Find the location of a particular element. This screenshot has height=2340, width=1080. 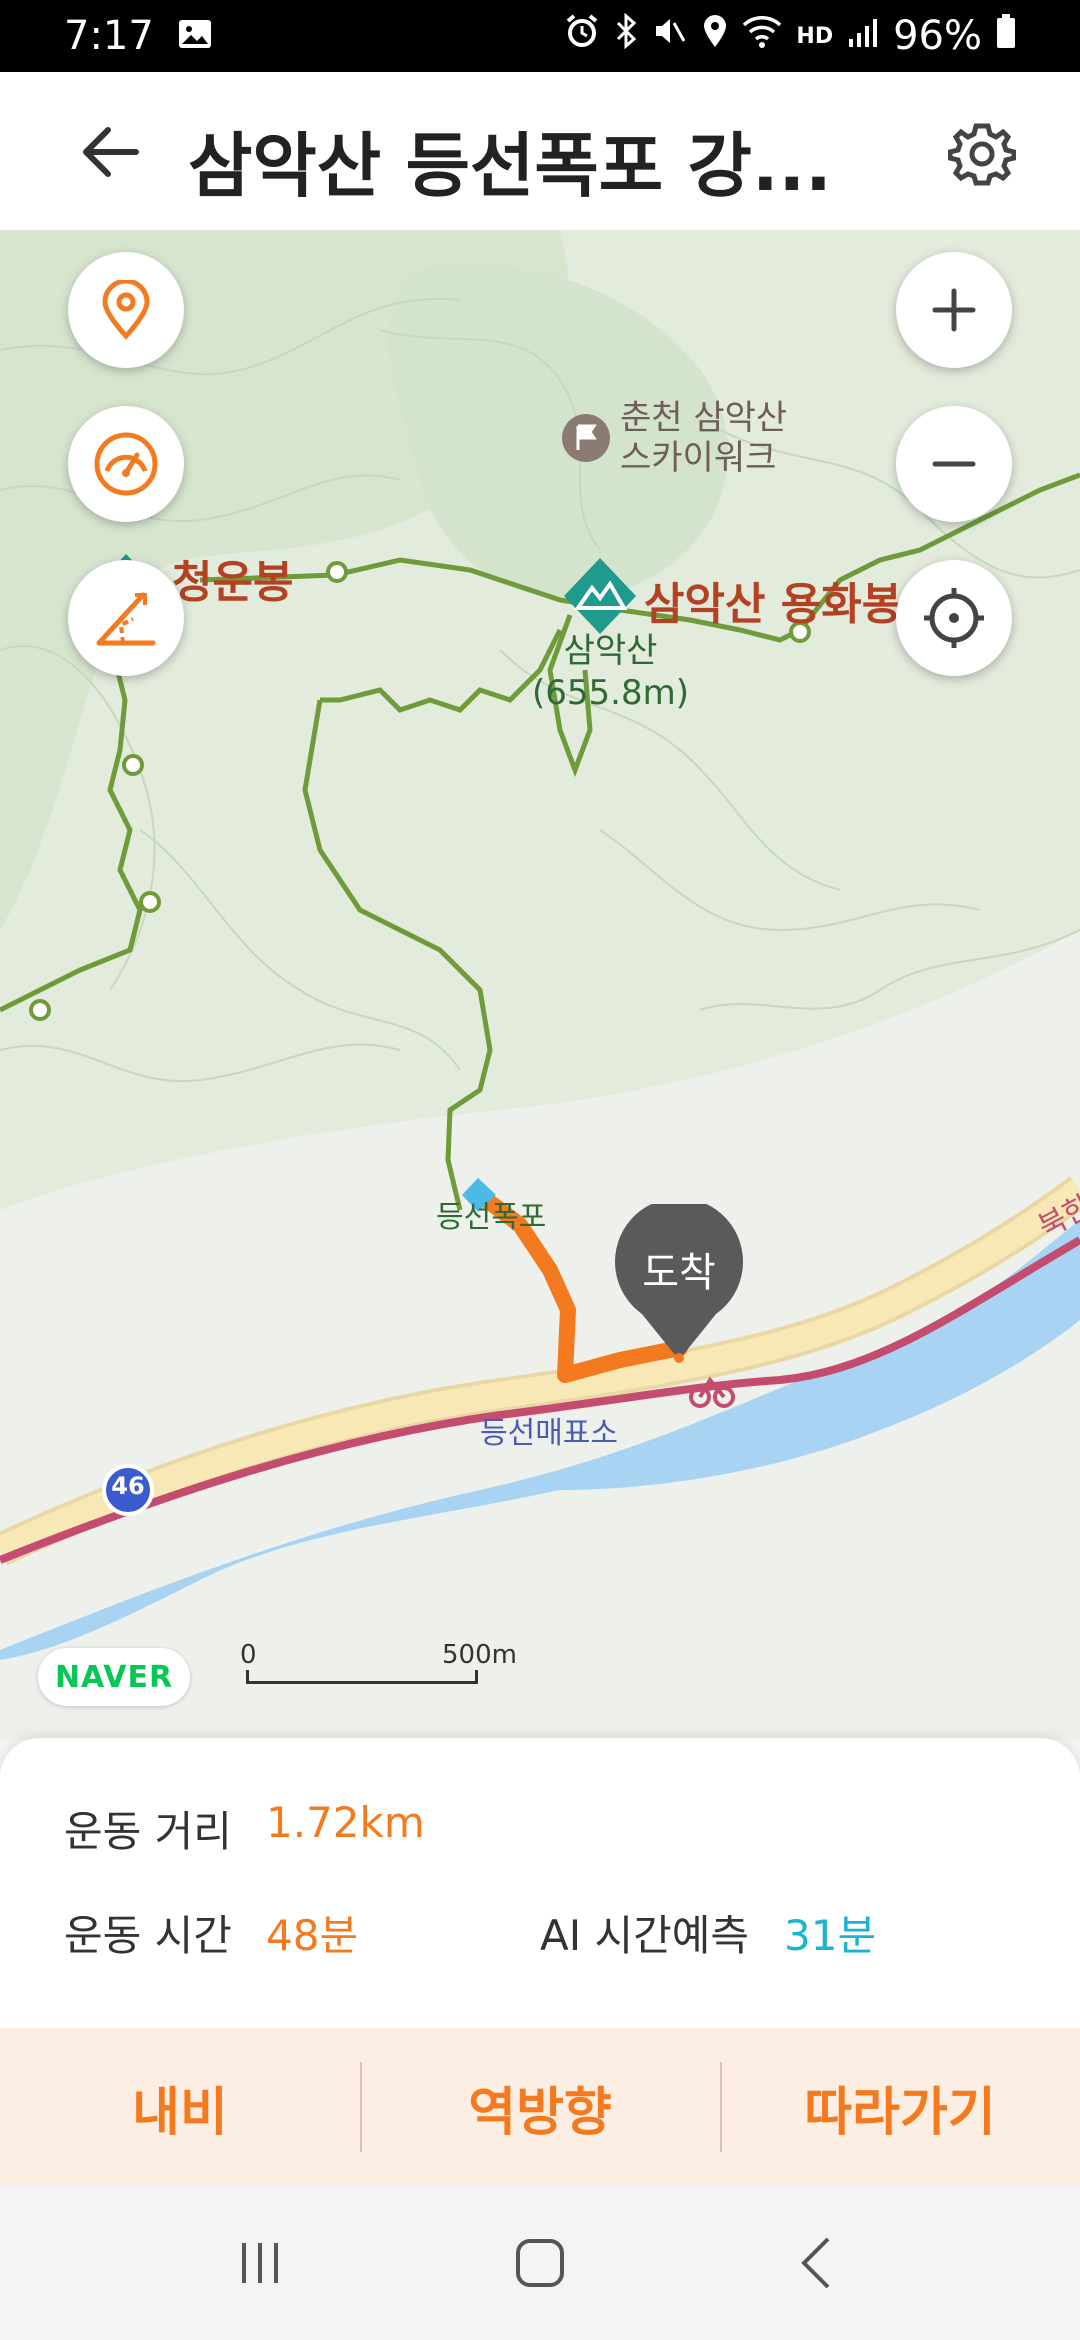

back-button is located at coordinates (110, 152).